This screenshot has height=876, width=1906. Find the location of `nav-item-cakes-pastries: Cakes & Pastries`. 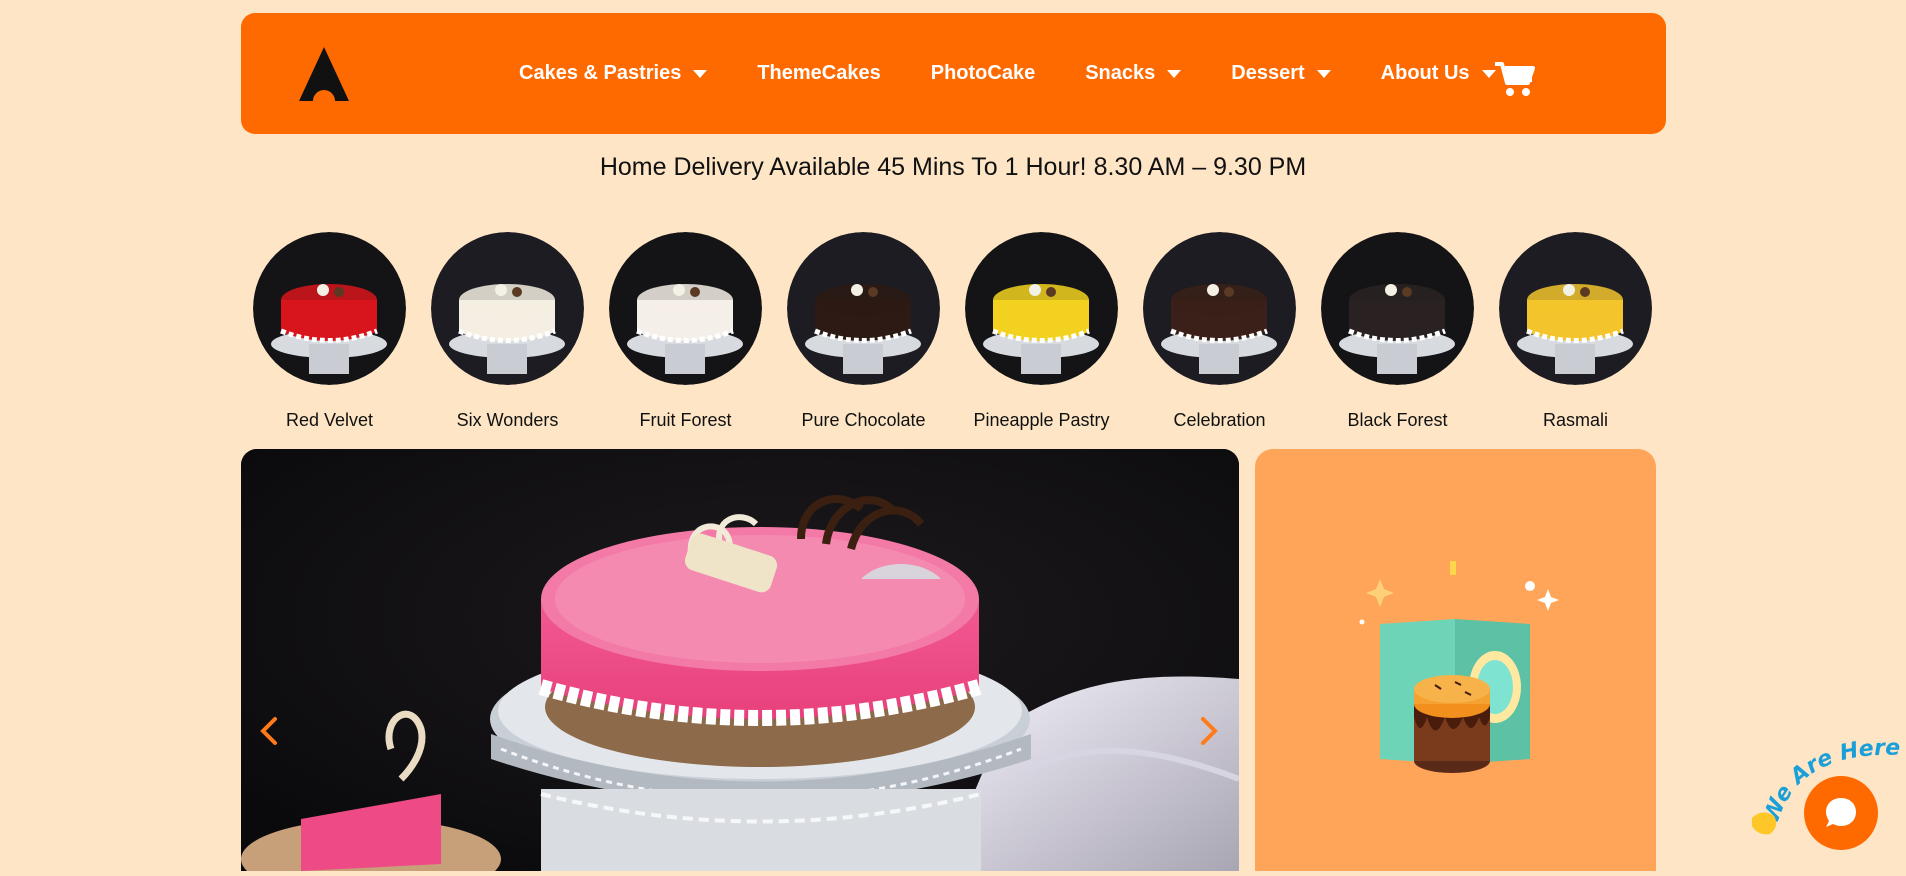

nav-item-cakes-pastries: Cakes & Pastries is located at coordinates (613, 73).